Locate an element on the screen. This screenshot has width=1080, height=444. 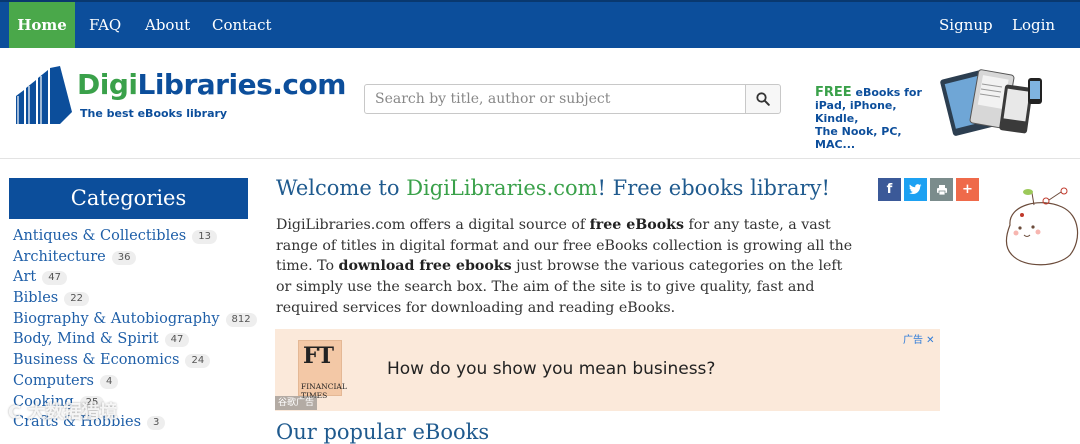
nav-contact-link: Contact is located at coordinates (242, 25).